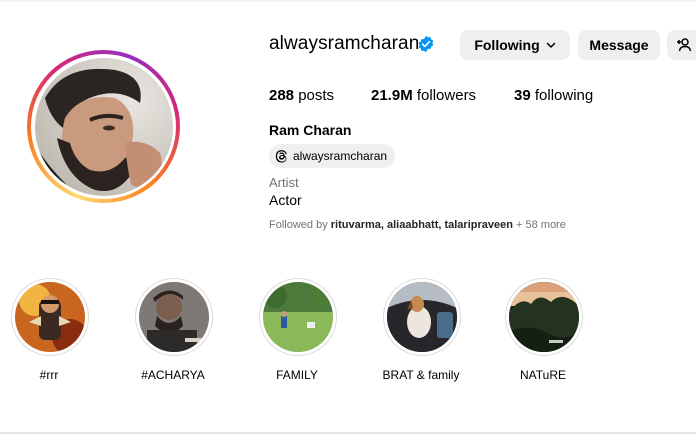 Image resolution: width=696 pixels, height=435 pixels. I want to click on message-button: Message, so click(619, 45).